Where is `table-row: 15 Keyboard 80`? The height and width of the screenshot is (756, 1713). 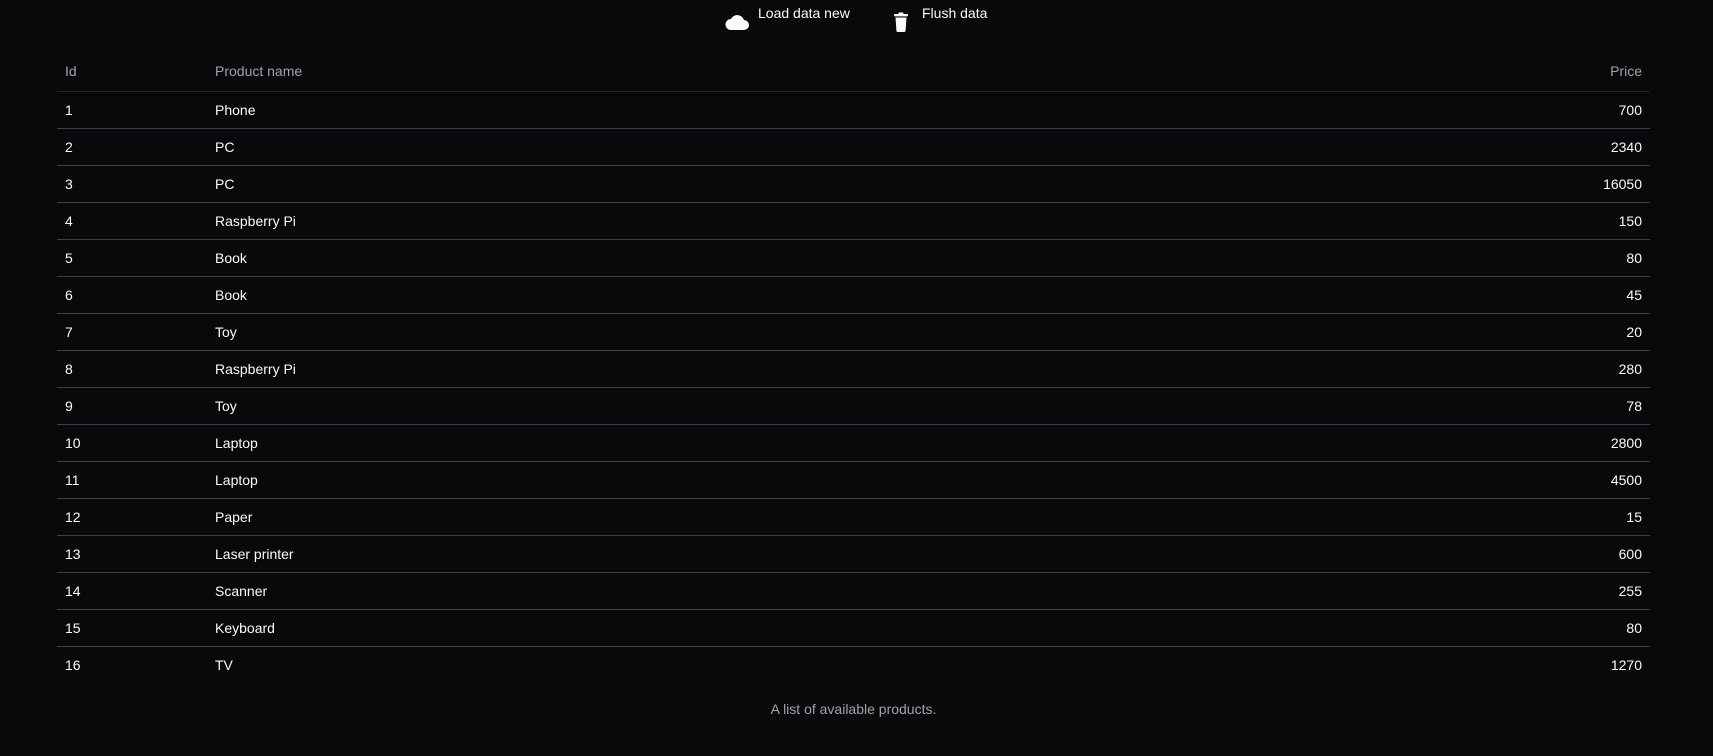
table-row: 15 Keyboard 80 is located at coordinates (853, 628).